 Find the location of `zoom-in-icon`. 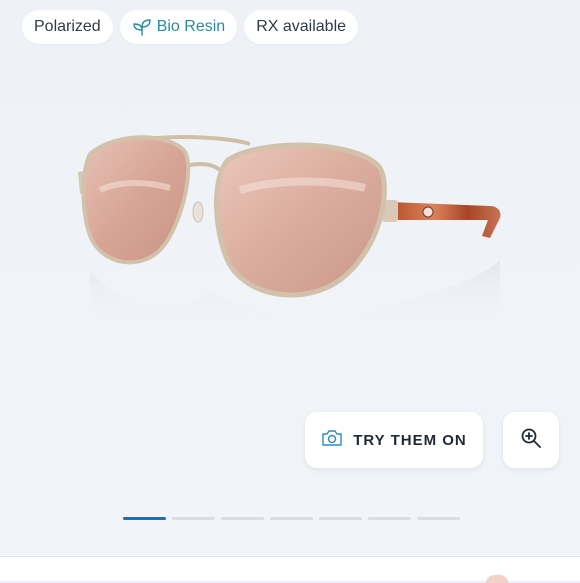

zoom-in-icon is located at coordinates (531, 440).